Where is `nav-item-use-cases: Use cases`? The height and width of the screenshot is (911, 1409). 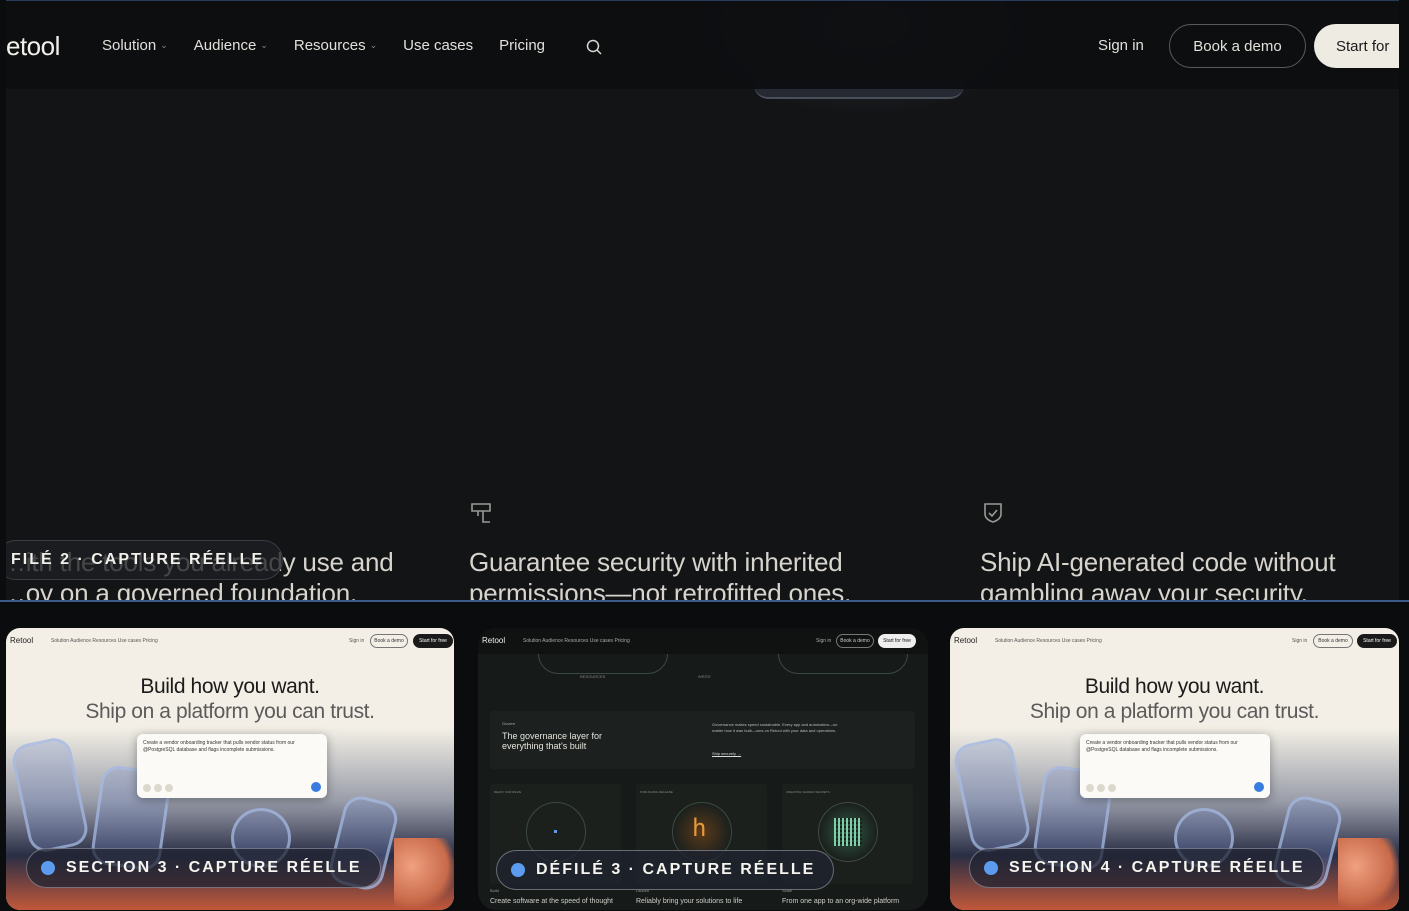 nav-item-use-cases: Use cases is located at coordinates (438, 45).